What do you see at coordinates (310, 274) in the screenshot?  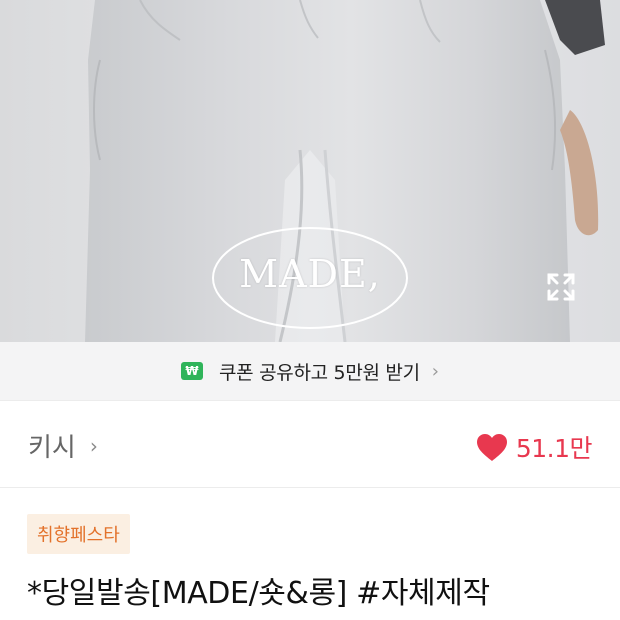 I see `brand-watermark: MADE,` at bounding box center [310, 274].